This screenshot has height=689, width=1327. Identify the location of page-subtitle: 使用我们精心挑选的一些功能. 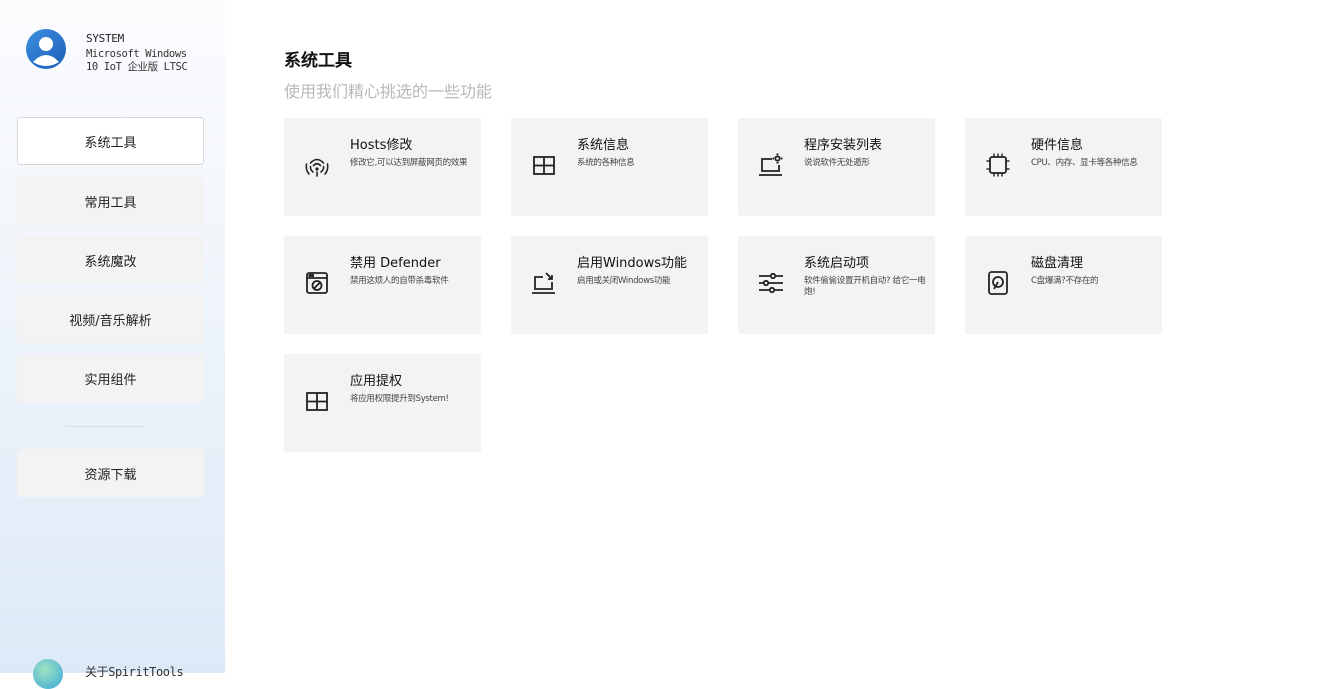
(388, 91).